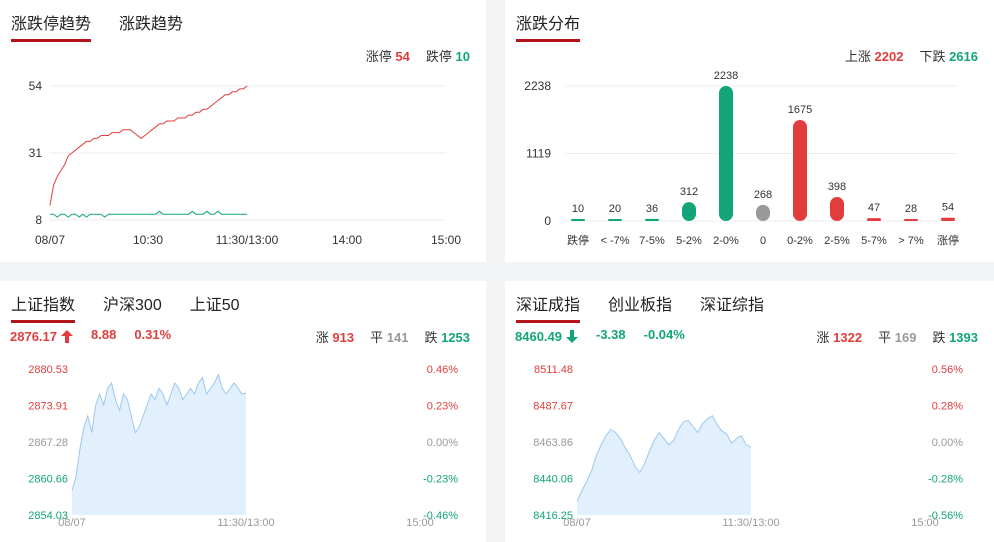 This screenshot has height=542, width=994. I want to click on x-tick-label: 10:30, so click(148, 240).